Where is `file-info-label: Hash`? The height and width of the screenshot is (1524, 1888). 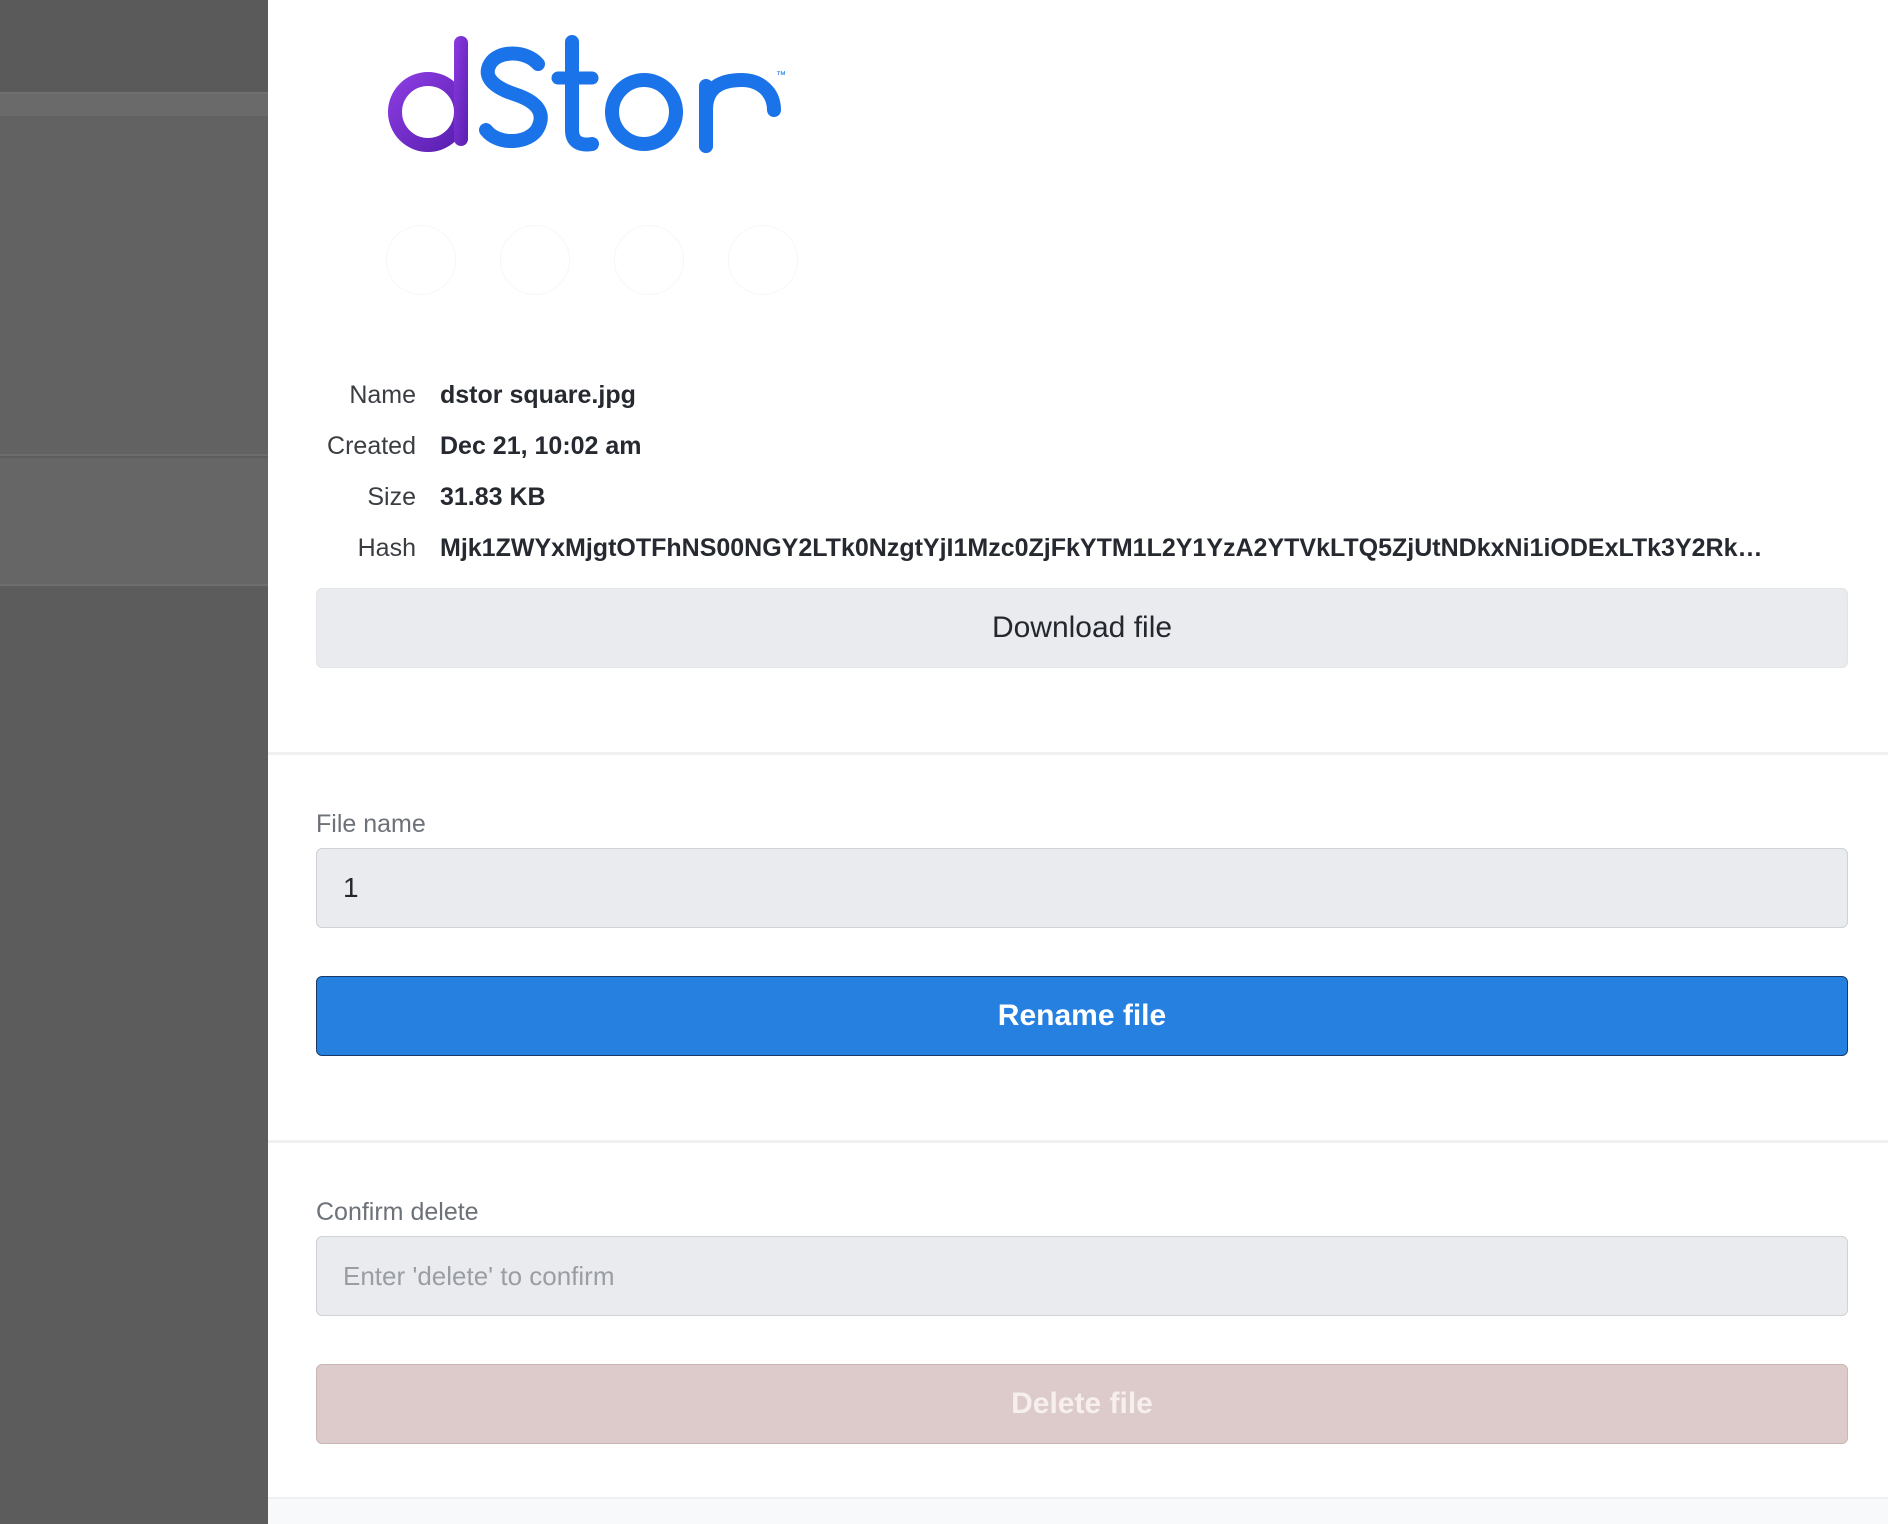 file-info-label: Hash is located at coordinates (386, 548).